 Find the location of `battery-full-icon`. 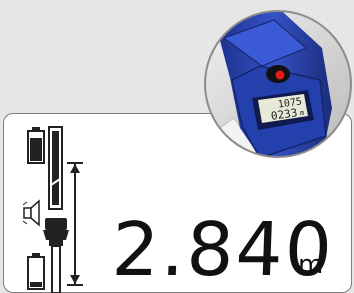

battery-full-icon is located at coordinates (36, 145).